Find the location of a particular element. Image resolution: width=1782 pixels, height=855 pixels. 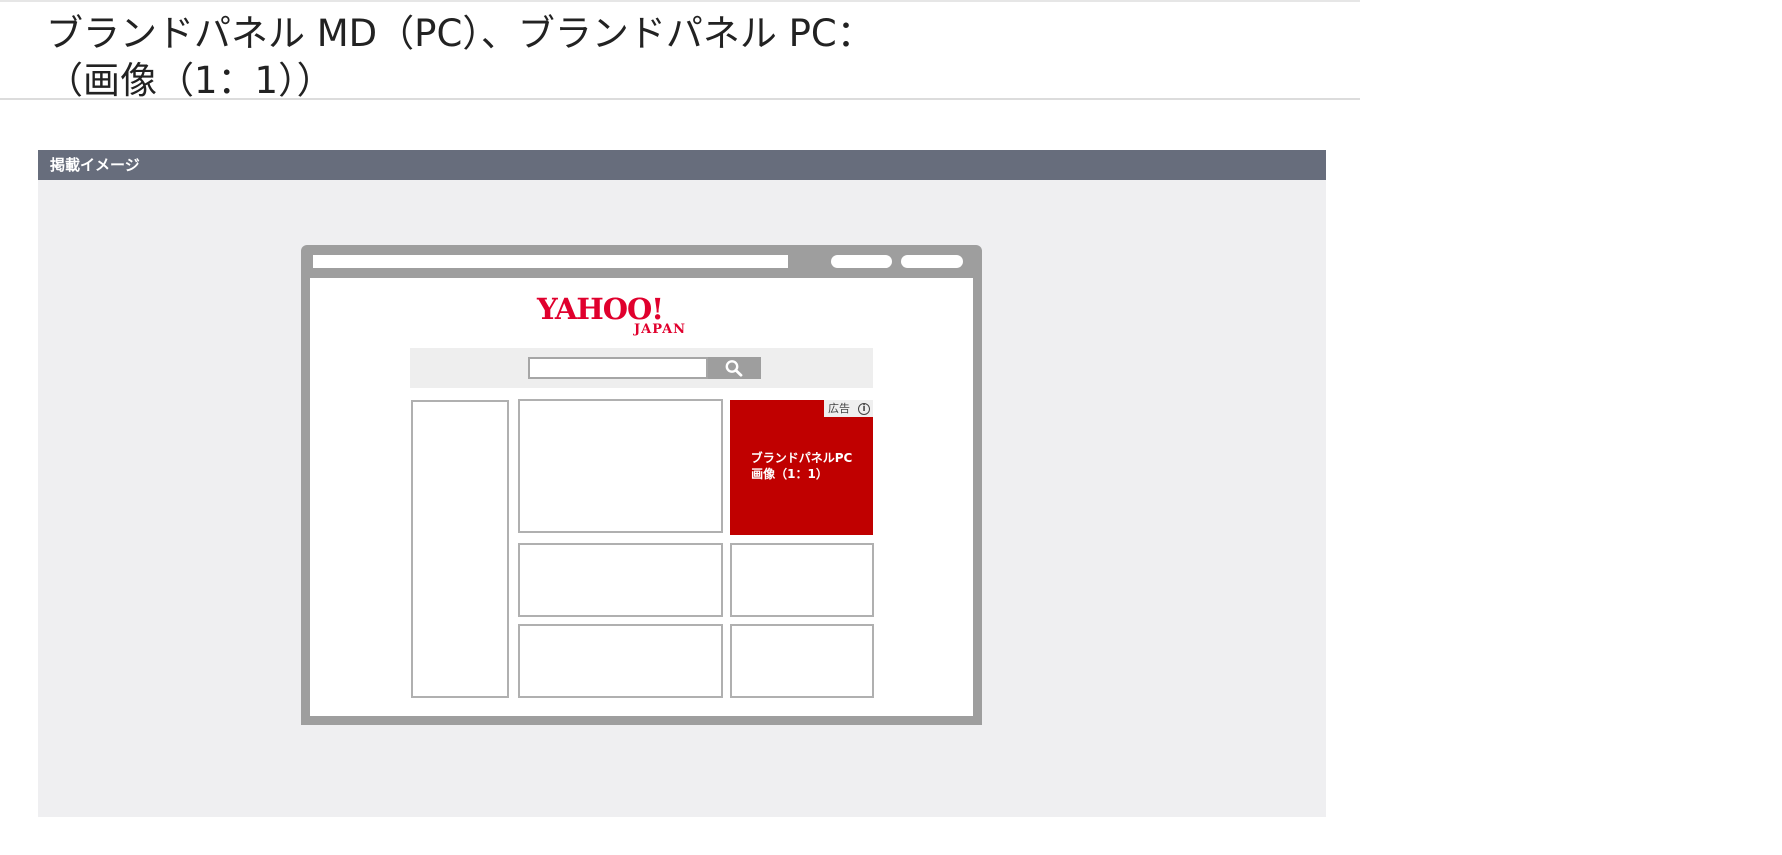

page-header: ブランドパネル MD（PC）、ブランドパネル PC： （画像（1：1）） is located at coordinates (680, 51).